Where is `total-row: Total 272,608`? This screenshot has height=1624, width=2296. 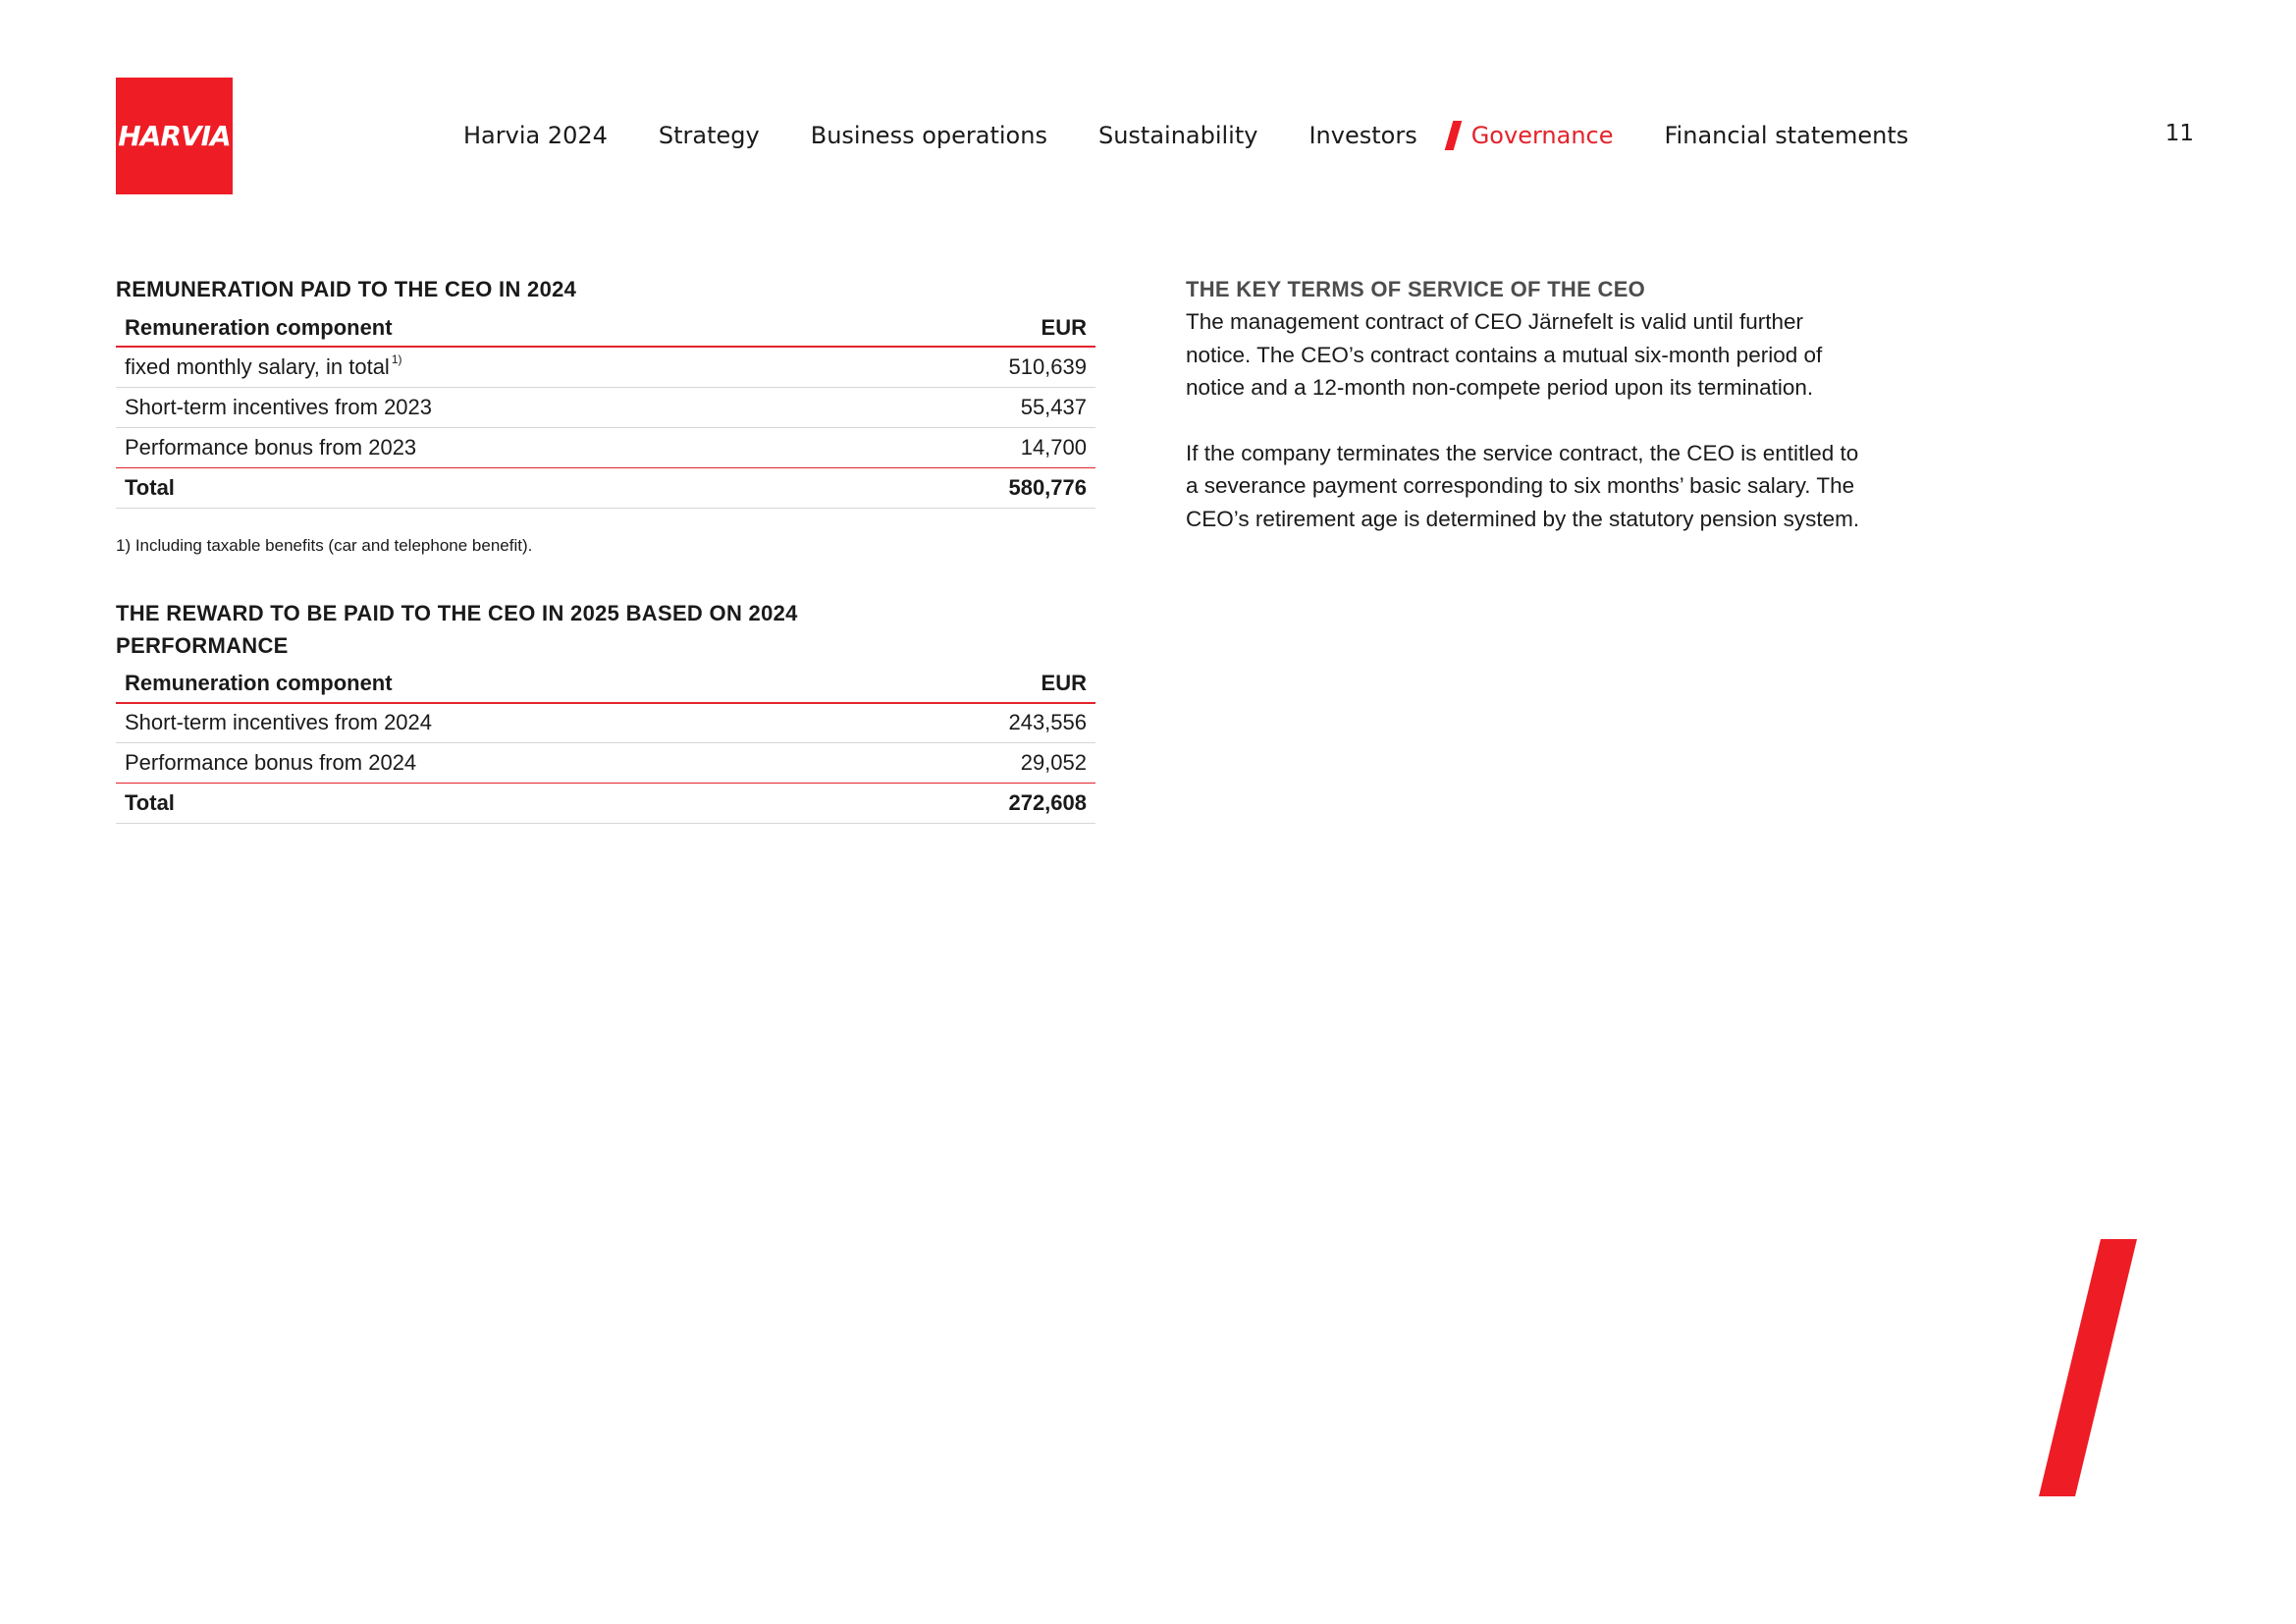 total-row: Total 272,608 is located at coordinates (605, 803).